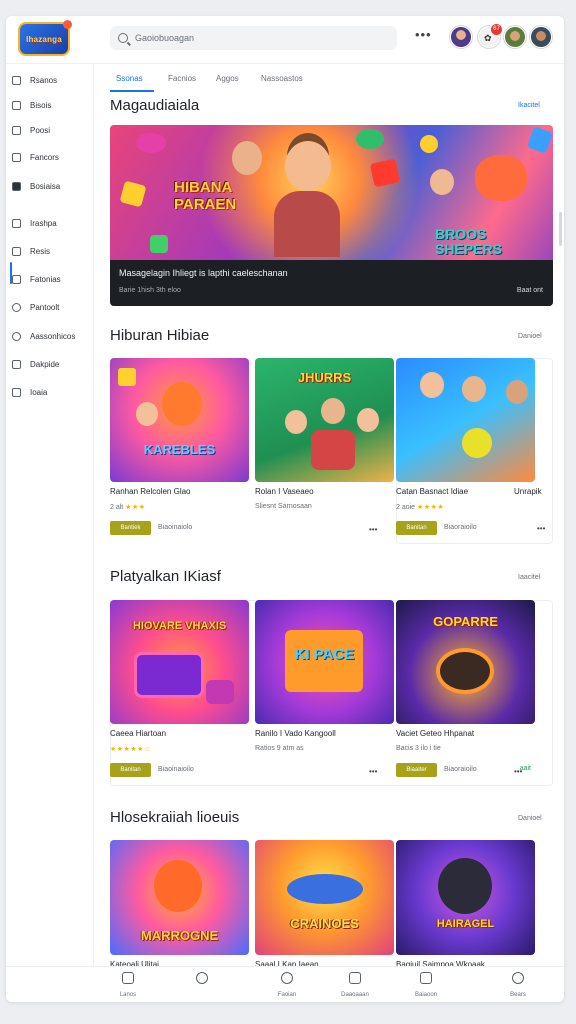 The height and width of the screenshot is (1024, 576). I want to click on sidebar-item-settings: Aassonhicos, so click(43, 336).